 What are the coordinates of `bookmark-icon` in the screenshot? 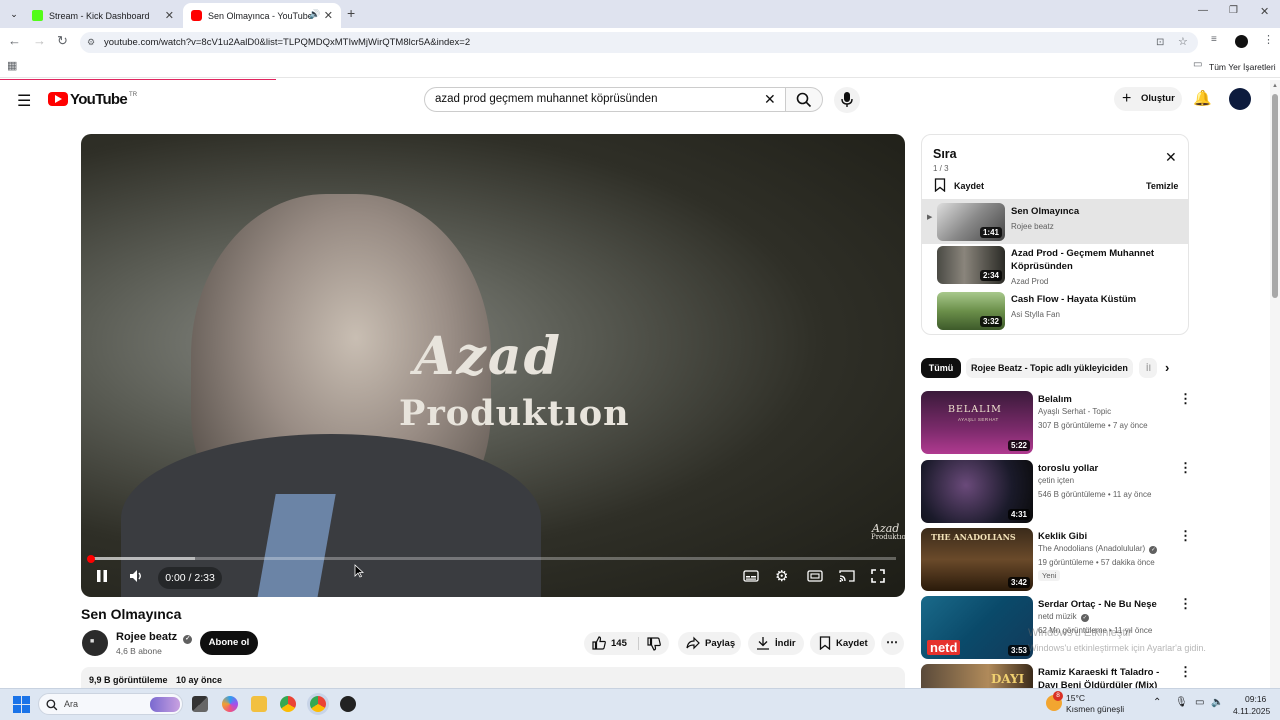 It's located at (940, 185).